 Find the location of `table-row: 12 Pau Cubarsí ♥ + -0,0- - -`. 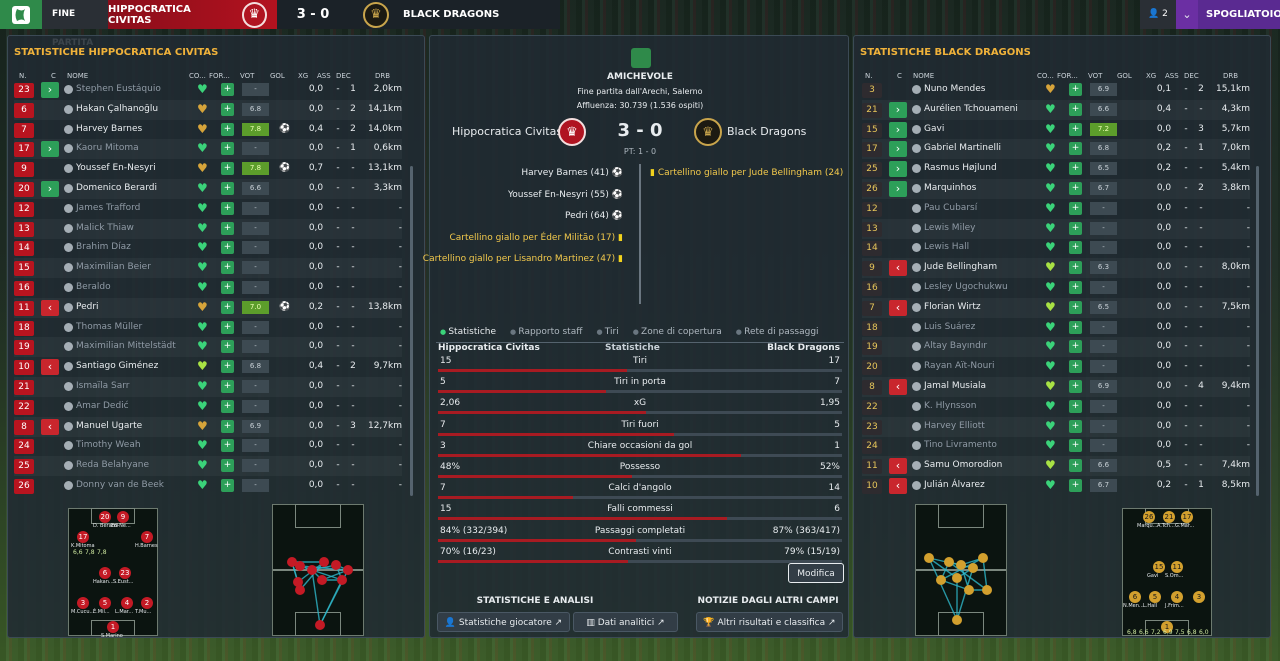

table-row: 12 Pau Cubarsí ♥ + -0,0- - - is located at coordinates (1056, 209).